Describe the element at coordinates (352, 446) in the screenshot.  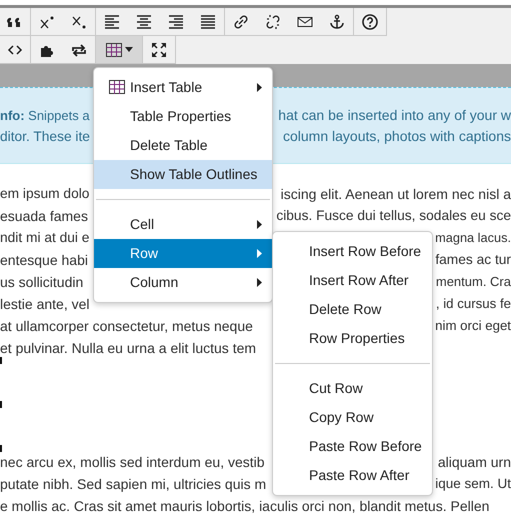
I see `menu-item: Paste Row Before` at that location.